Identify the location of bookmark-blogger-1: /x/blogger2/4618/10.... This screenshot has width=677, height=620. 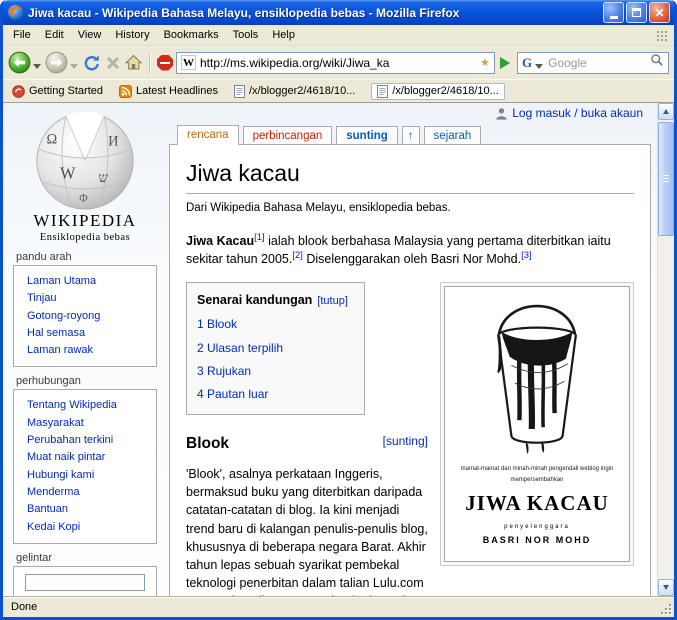
(294, 91).